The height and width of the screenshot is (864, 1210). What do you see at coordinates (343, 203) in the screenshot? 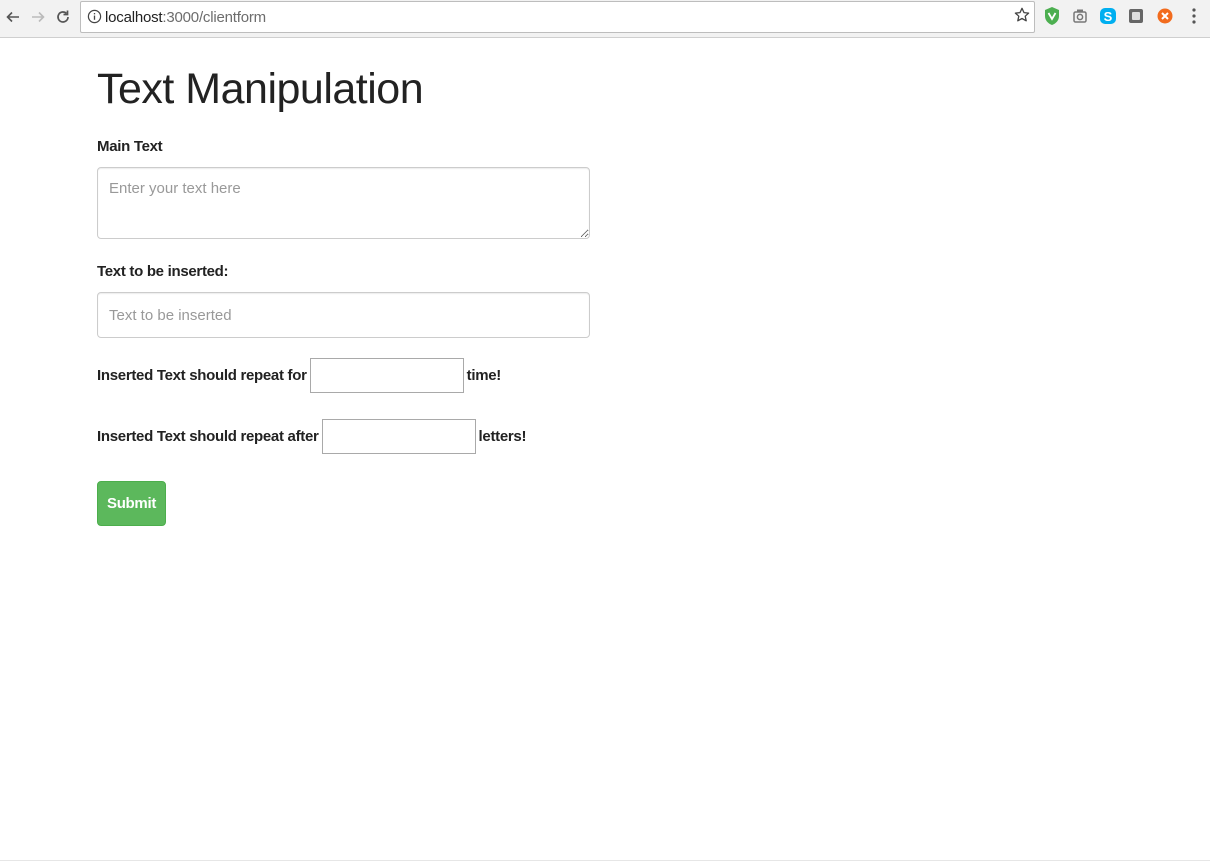
I see `main-text-area` at bounding box center [343, 203].